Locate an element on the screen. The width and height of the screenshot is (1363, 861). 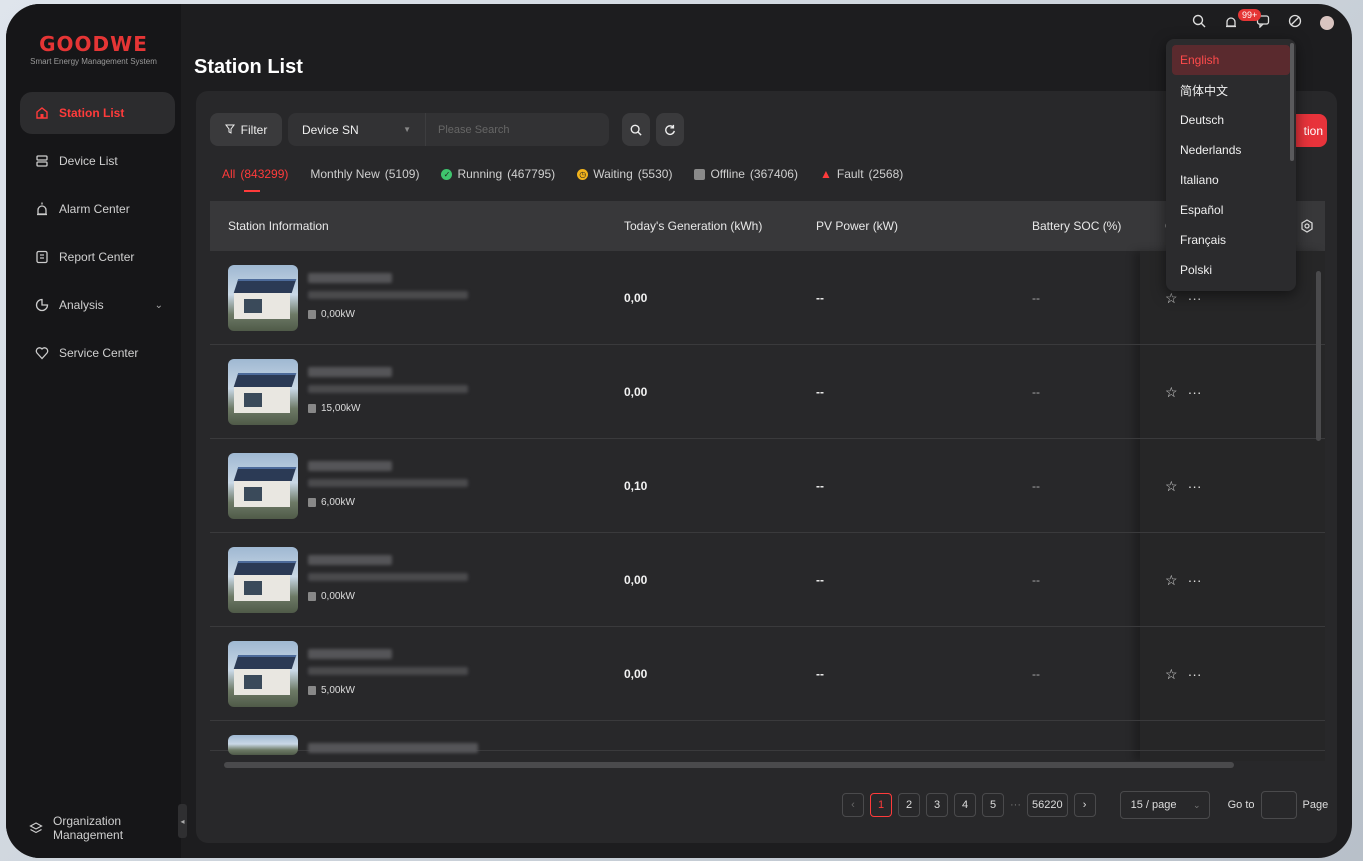
capacity-value: 6,00kW is located at coordinates (338, 502).